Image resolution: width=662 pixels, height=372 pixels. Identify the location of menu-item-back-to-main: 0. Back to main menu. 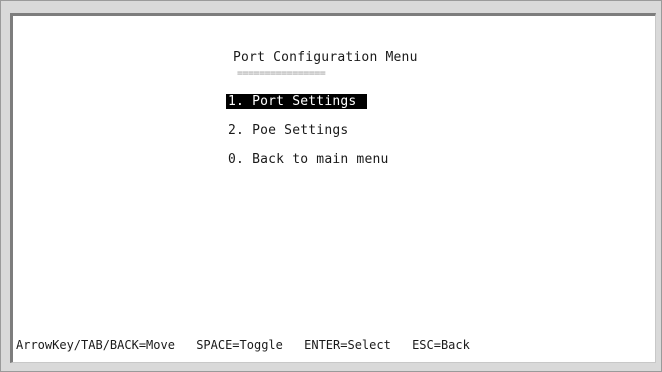
(308, 159).